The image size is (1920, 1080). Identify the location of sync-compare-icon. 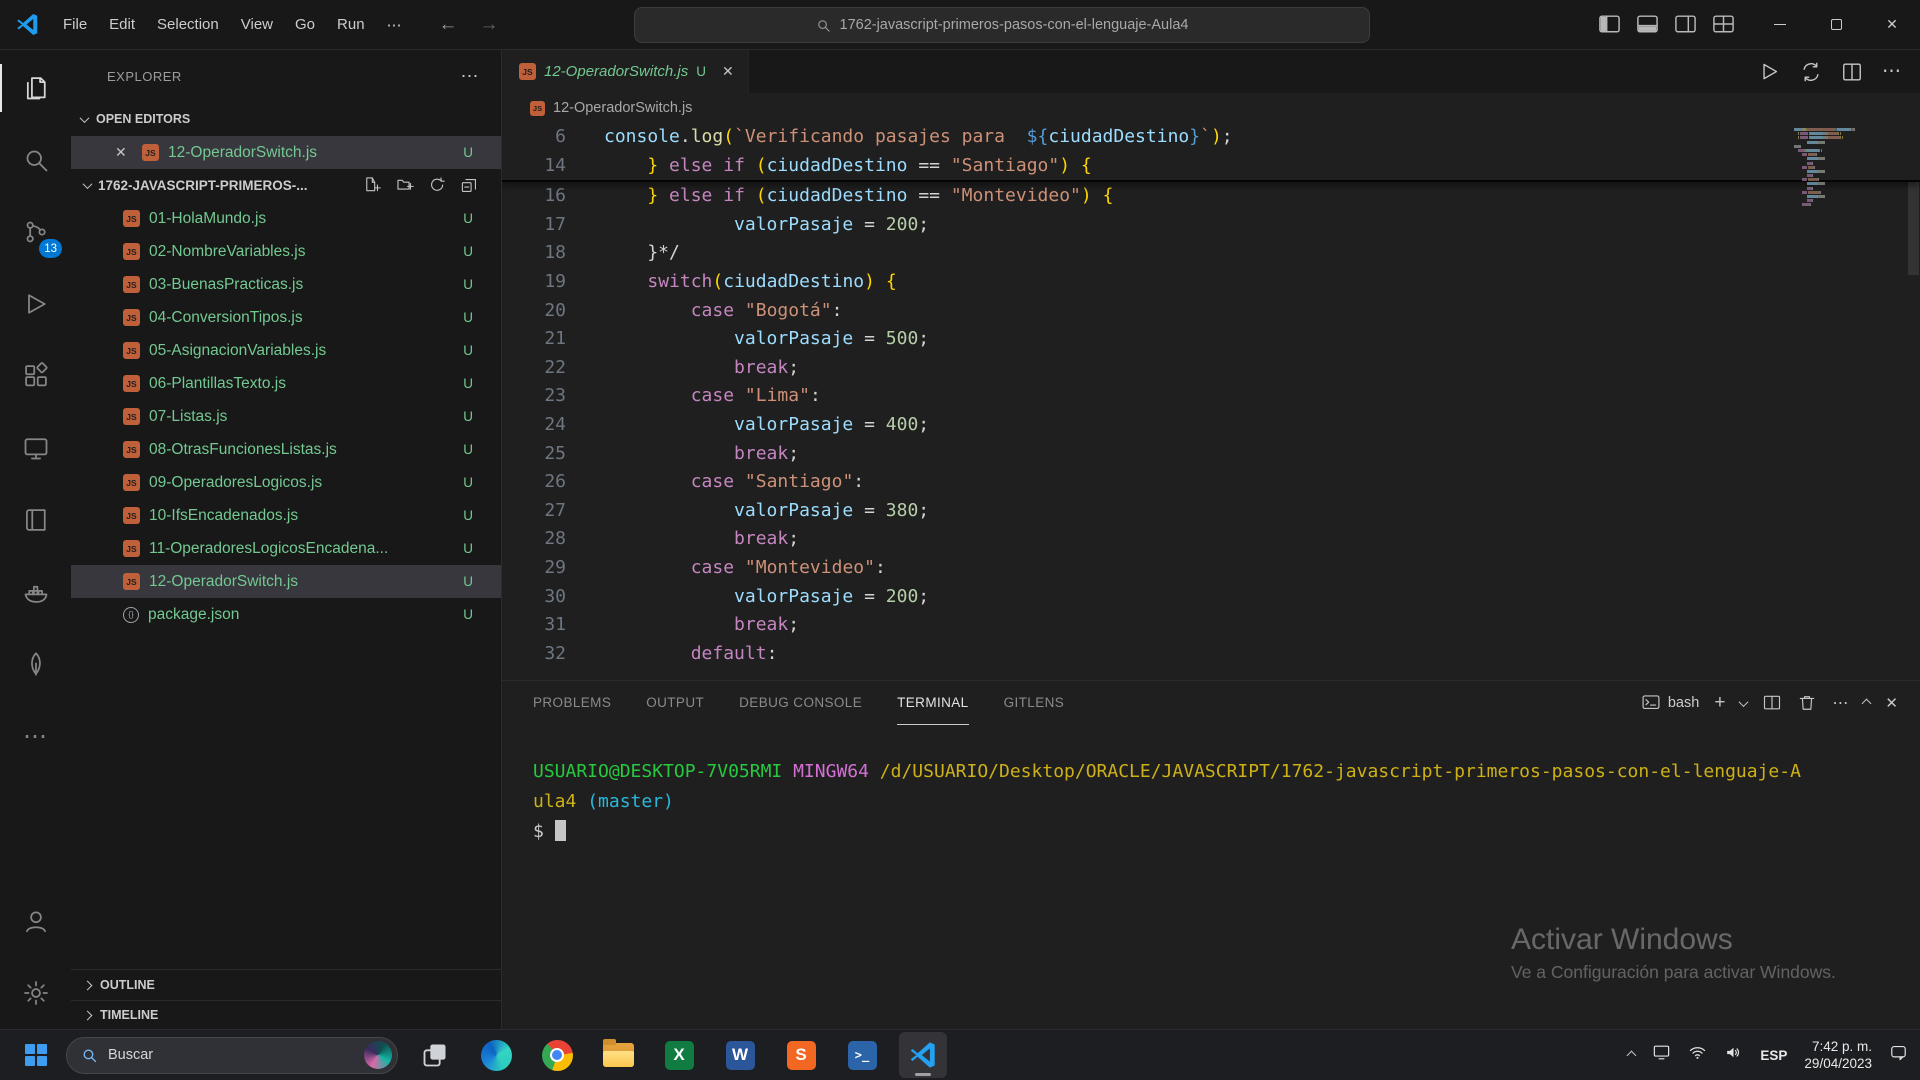
(1811, 72).